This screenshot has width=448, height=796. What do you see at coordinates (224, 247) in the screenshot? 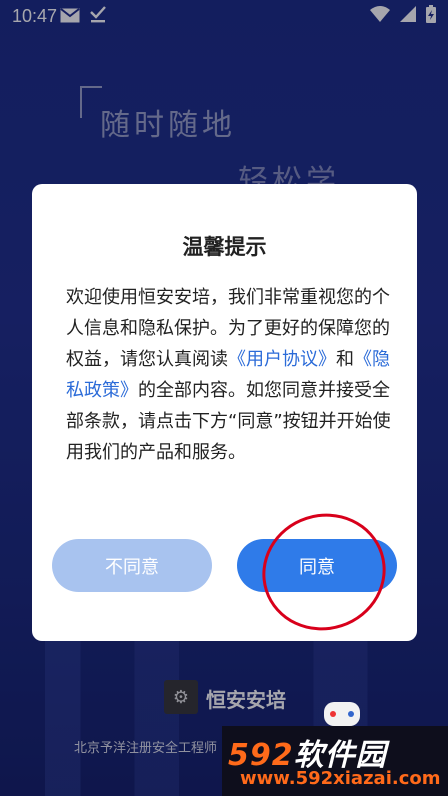
I see `dialog-title: 温馨提示` at bounding box center [224, 247].